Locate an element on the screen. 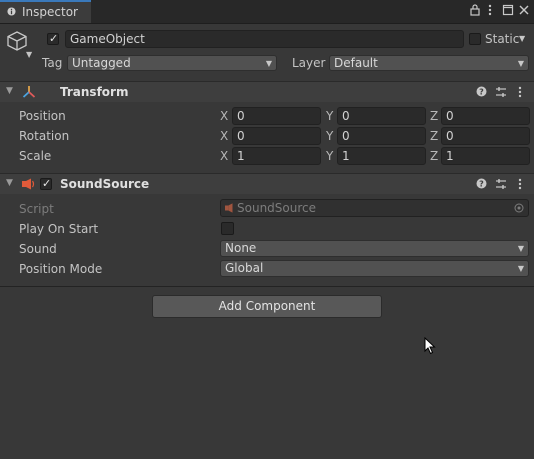  rotation-z-value: 0 is located at coordinates (450, 136).